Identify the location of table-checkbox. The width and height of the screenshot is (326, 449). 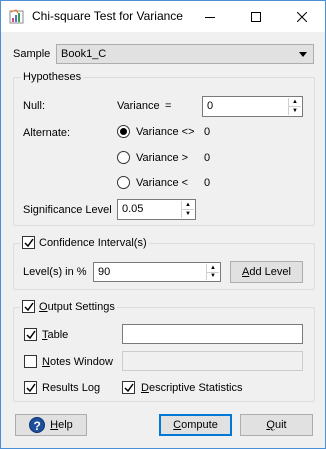
(30, 334).